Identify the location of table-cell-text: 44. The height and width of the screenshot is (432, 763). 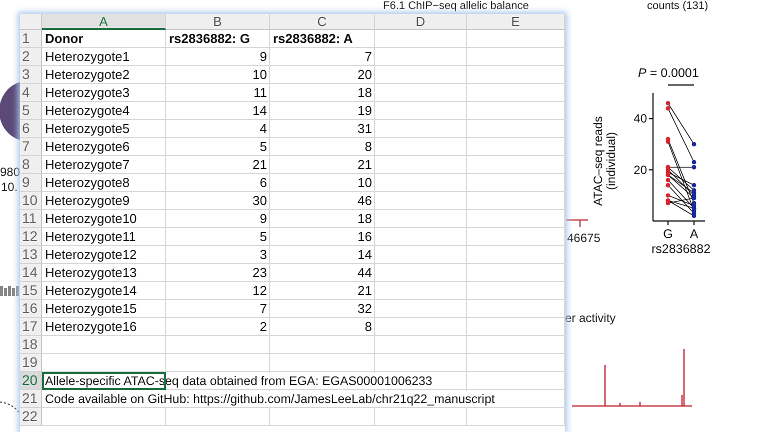
(364, 273).